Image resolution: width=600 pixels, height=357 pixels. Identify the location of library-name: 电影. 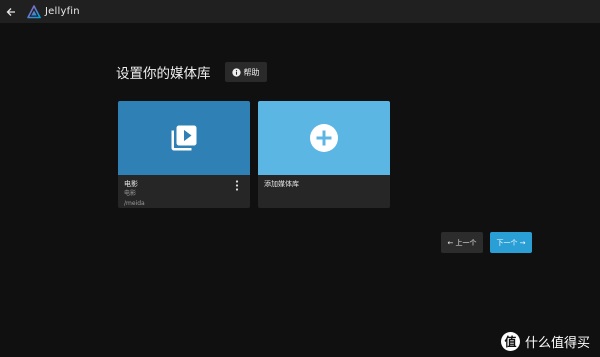
(131, 184).